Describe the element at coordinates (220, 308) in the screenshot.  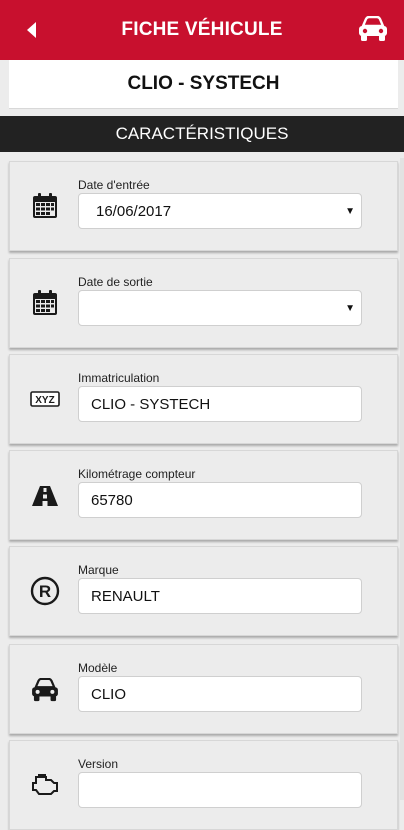
I see `date-sortie-select: ▼` at that location.